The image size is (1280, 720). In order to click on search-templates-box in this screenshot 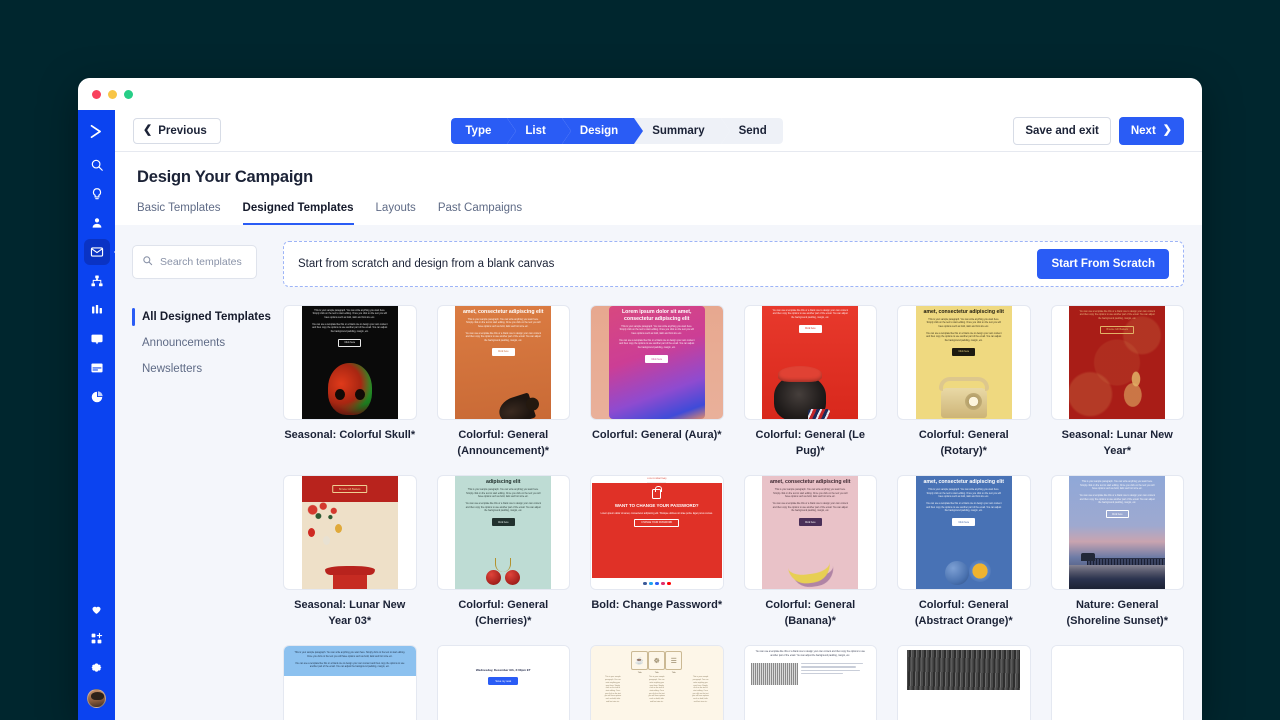, I will do `click(194, 262)`.